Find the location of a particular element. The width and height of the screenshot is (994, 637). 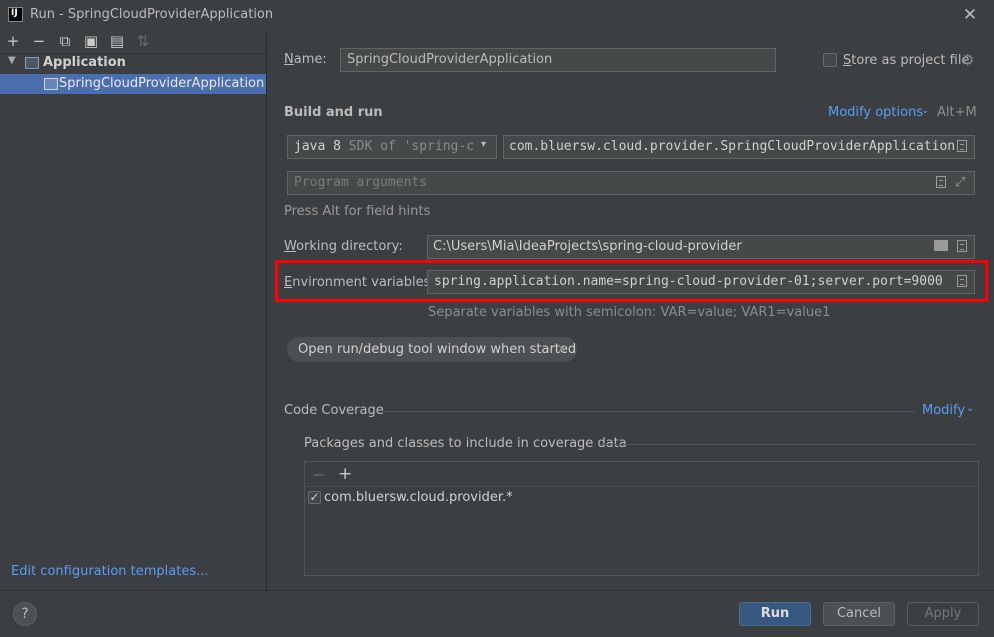

remove-icon: − is located at coordinates (39, 41).